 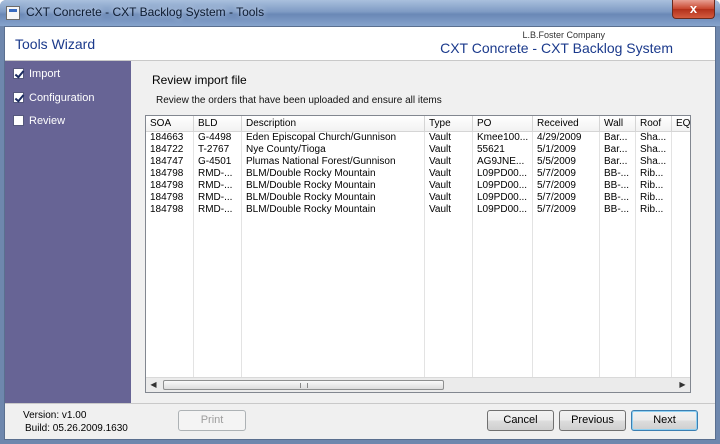 What do you see at coordinates (449, 124) in the screenshot?
I see `column-header-type: Type` at bounding box center [449, 124].